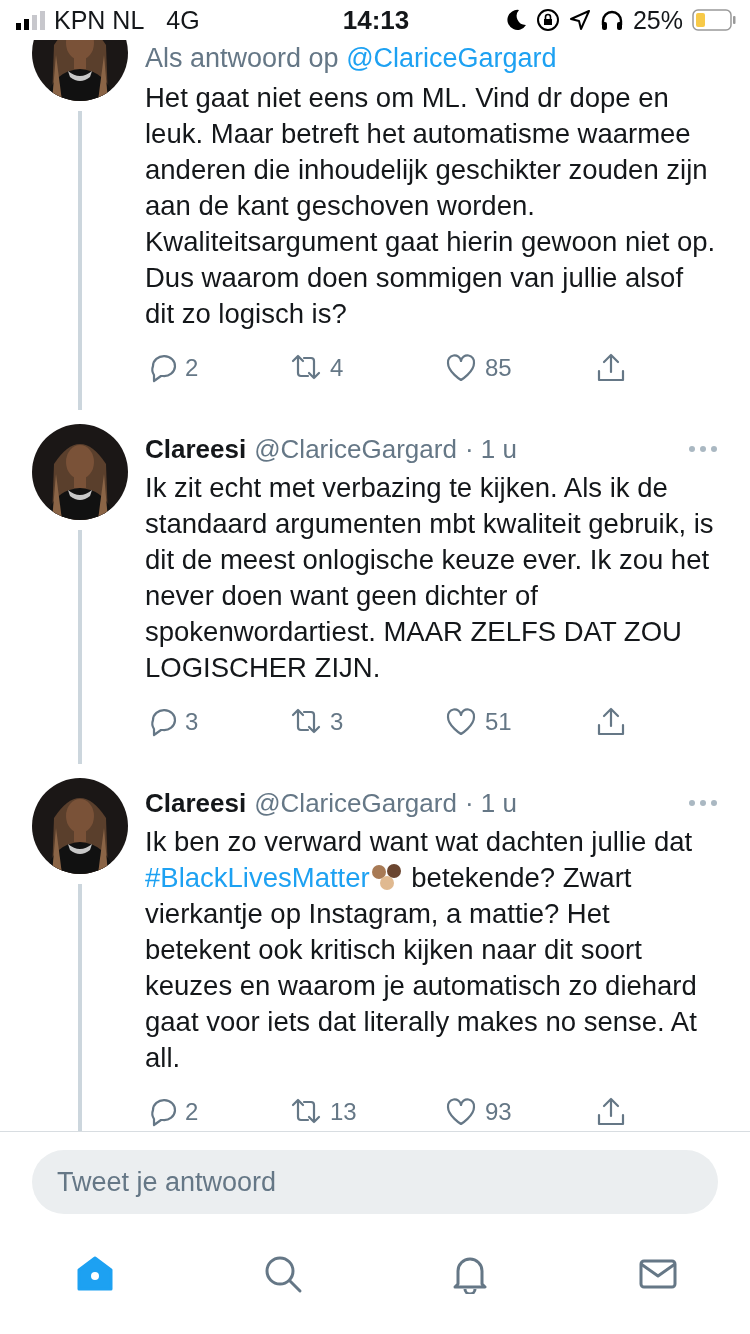 The width and height of the screenshot is (750, 1334). Describe the element at coordinates (343, 1112) in the screenshot. I see `retweet-count: 13` at that location.